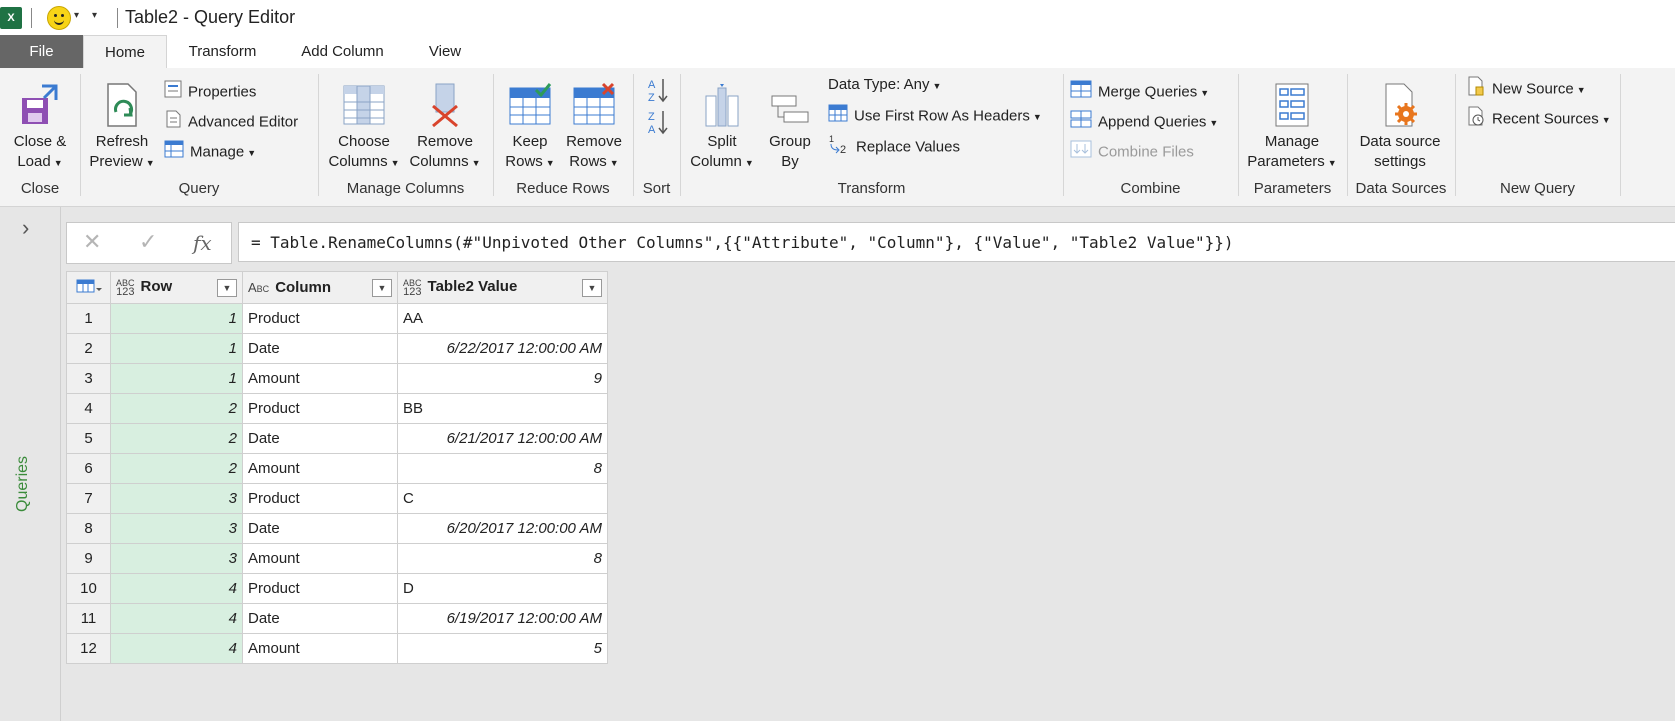 The width and height of the screenshot is (1675, 721). What do you see at coordinates (337, 438) in the screenshot?
I see `table-row: 5 2 Date 6/21/2017 12:00:00 AM` at bounding box center [337, 438].